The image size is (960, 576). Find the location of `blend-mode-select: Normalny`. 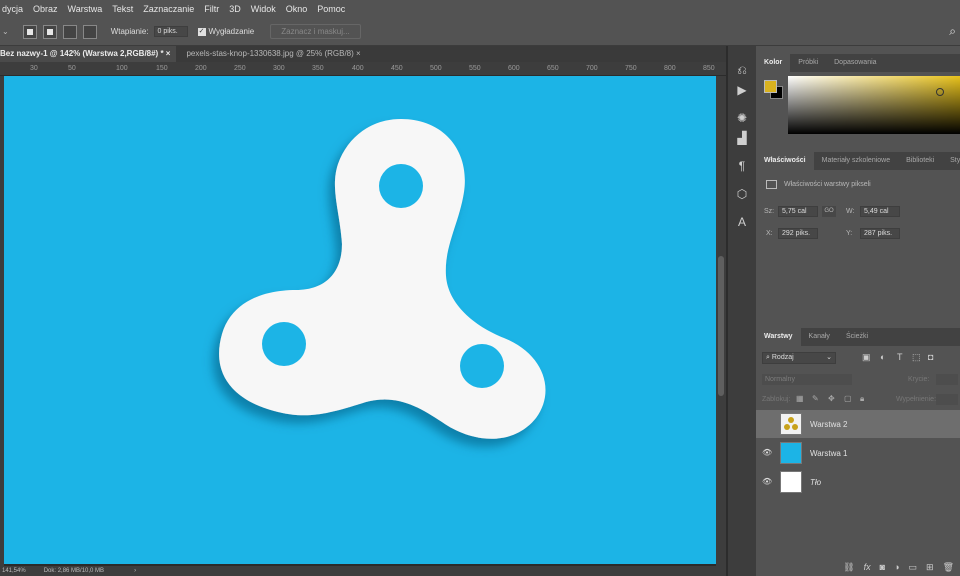

blend-mode-select: Normalny is located at coordinates (807, 379).